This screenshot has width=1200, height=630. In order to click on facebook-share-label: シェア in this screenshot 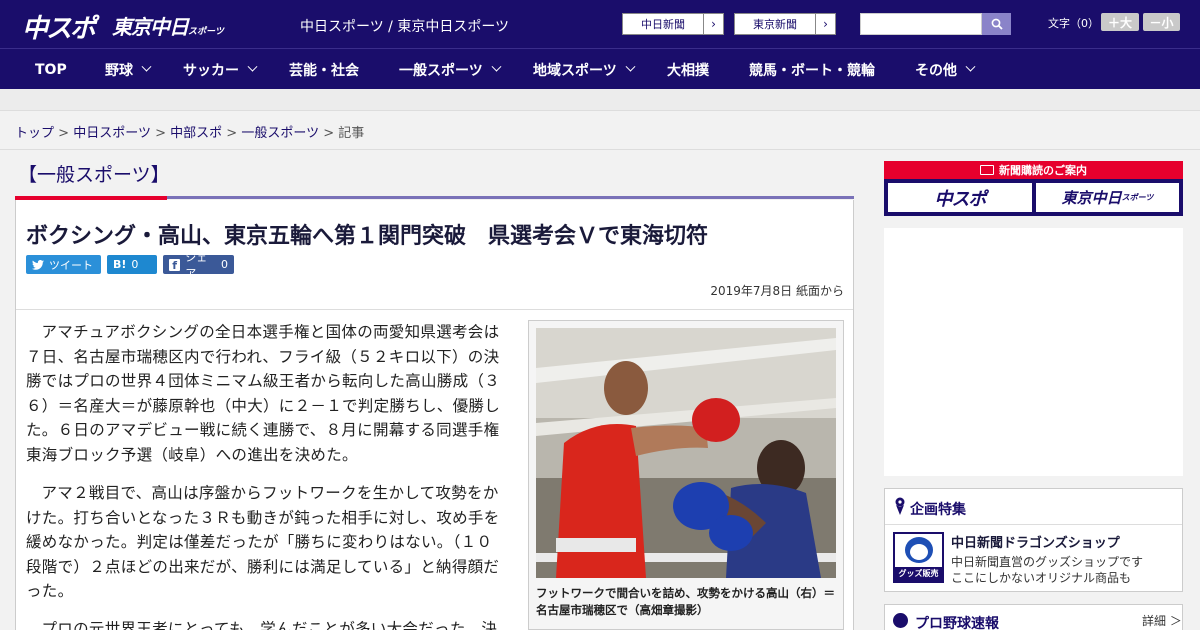, I will do `click(196, 265)`.